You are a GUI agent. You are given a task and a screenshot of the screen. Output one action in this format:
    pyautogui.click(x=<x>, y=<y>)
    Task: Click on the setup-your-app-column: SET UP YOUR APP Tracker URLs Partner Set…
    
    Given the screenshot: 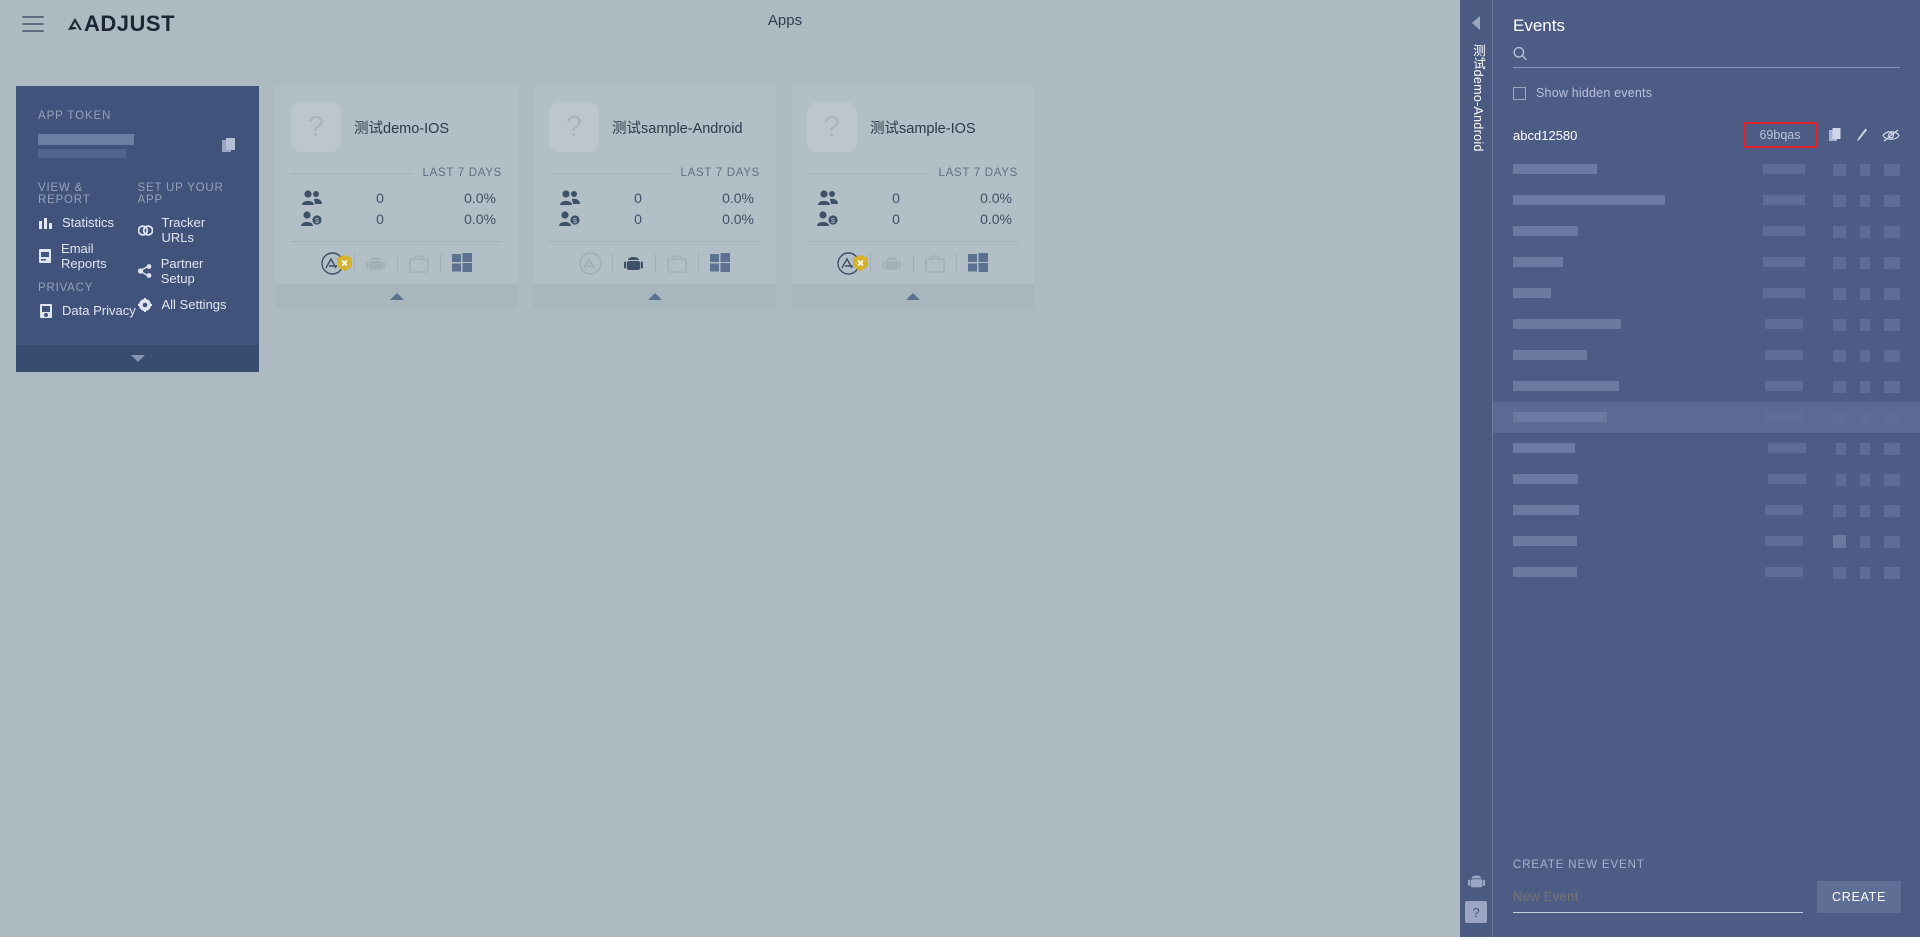 What is the action you would take?
    pyautogui.click(x=187, y=255)
    